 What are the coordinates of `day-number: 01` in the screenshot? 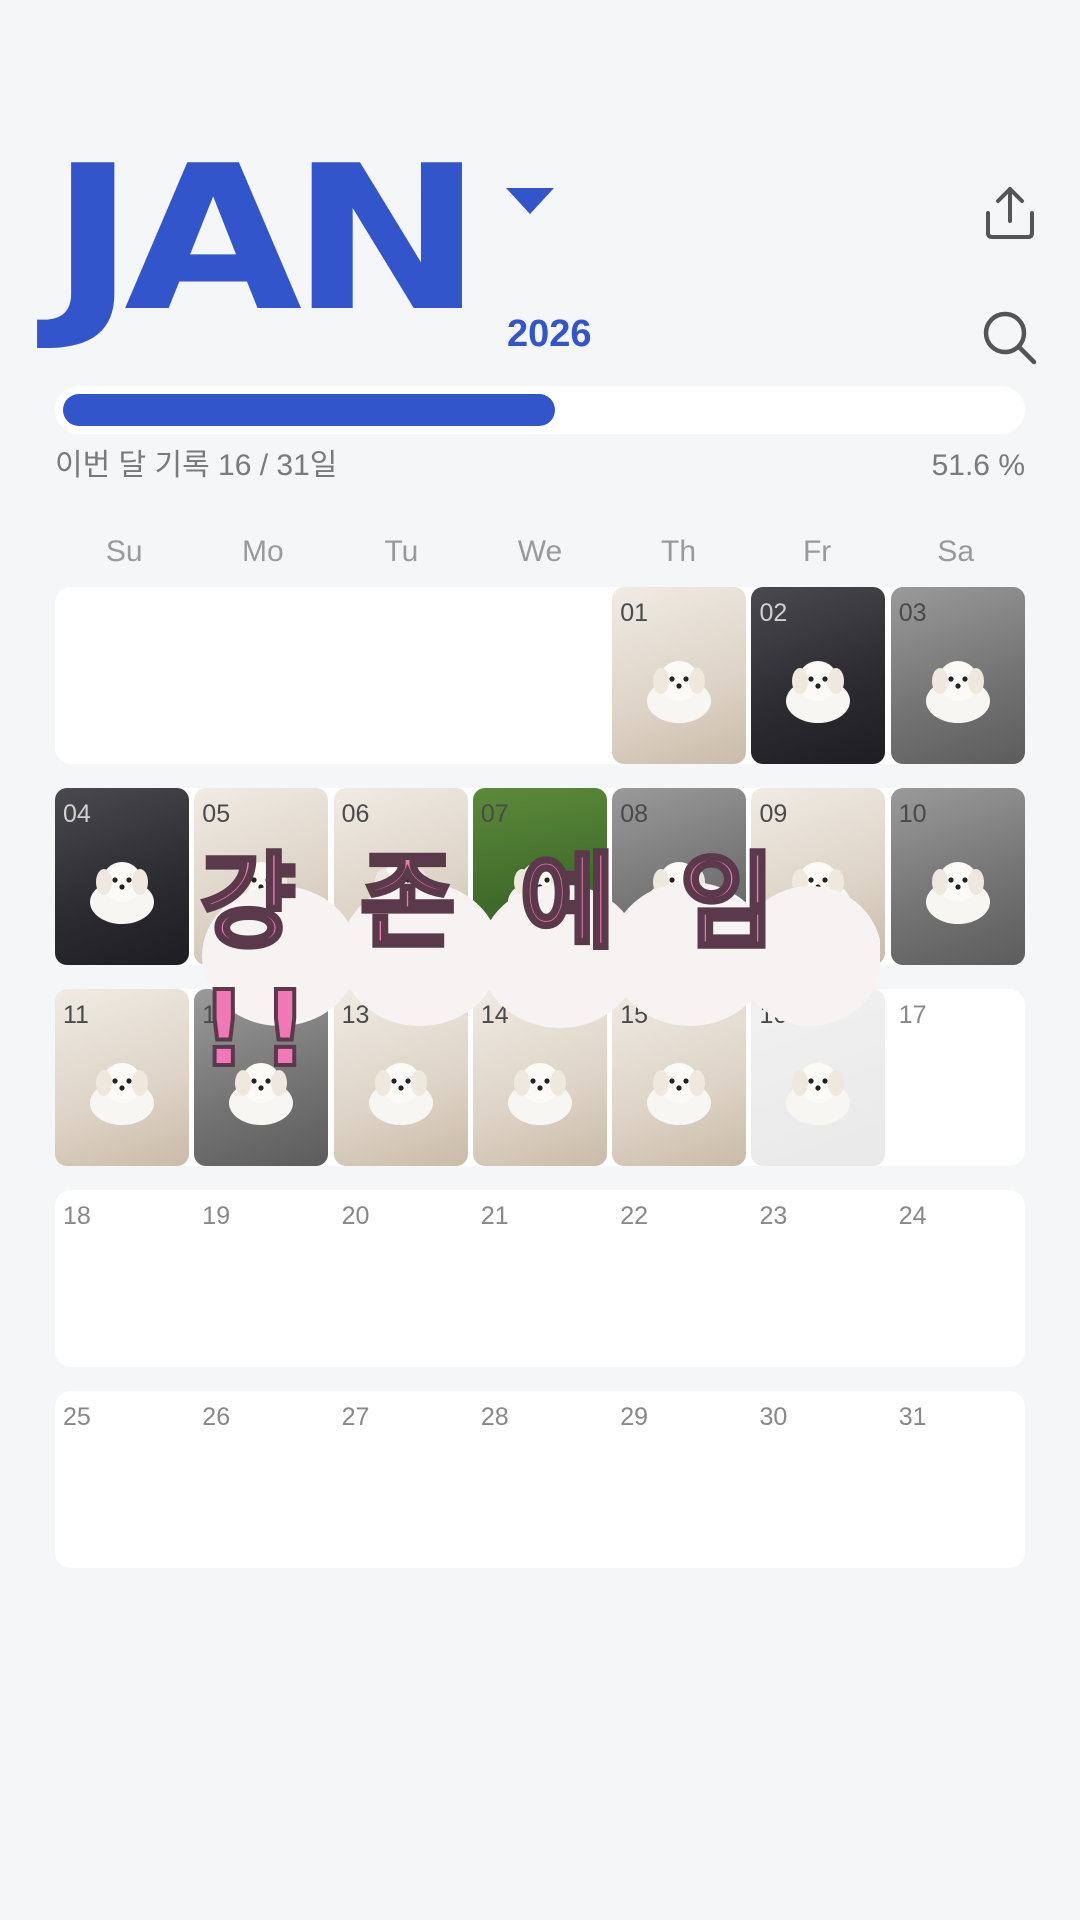 It's located at (634, 613).